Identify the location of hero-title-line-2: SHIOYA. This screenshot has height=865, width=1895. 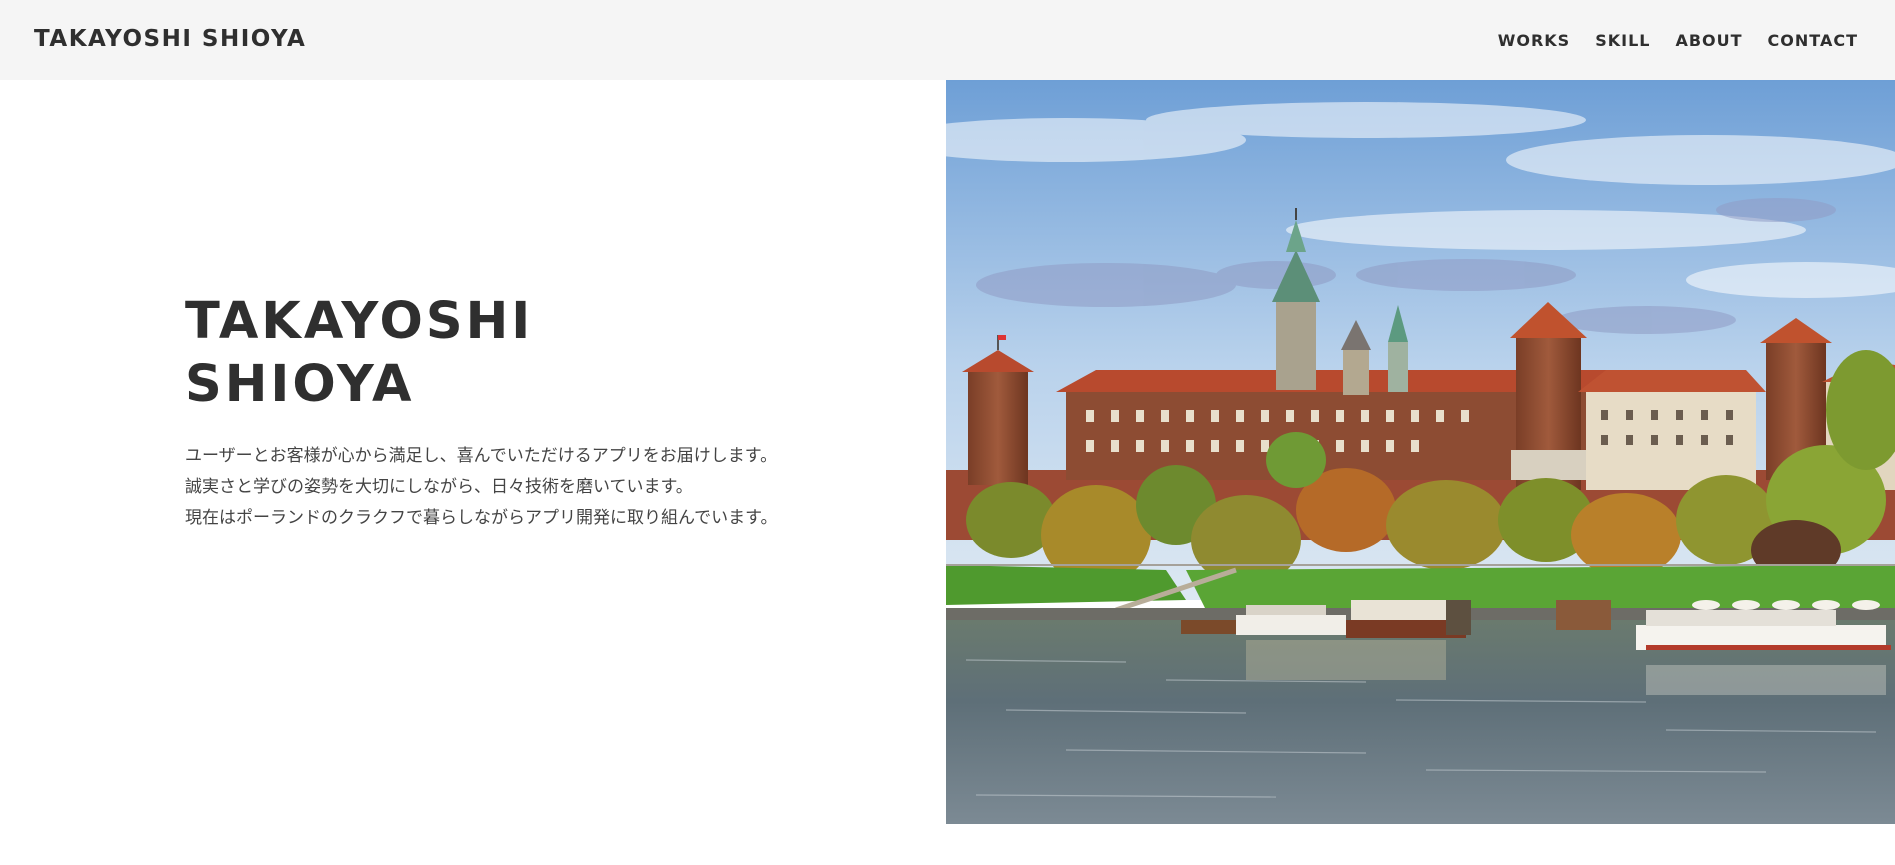
(300, 384).